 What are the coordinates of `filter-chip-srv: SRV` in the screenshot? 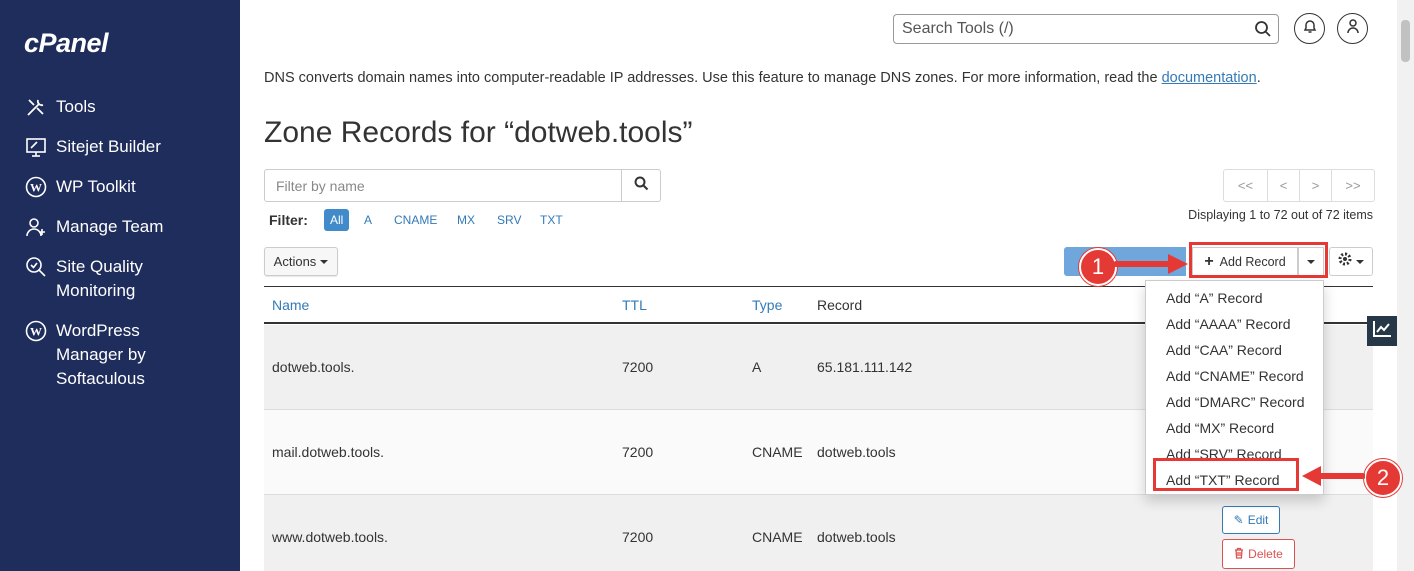 It's located at (509, 220).